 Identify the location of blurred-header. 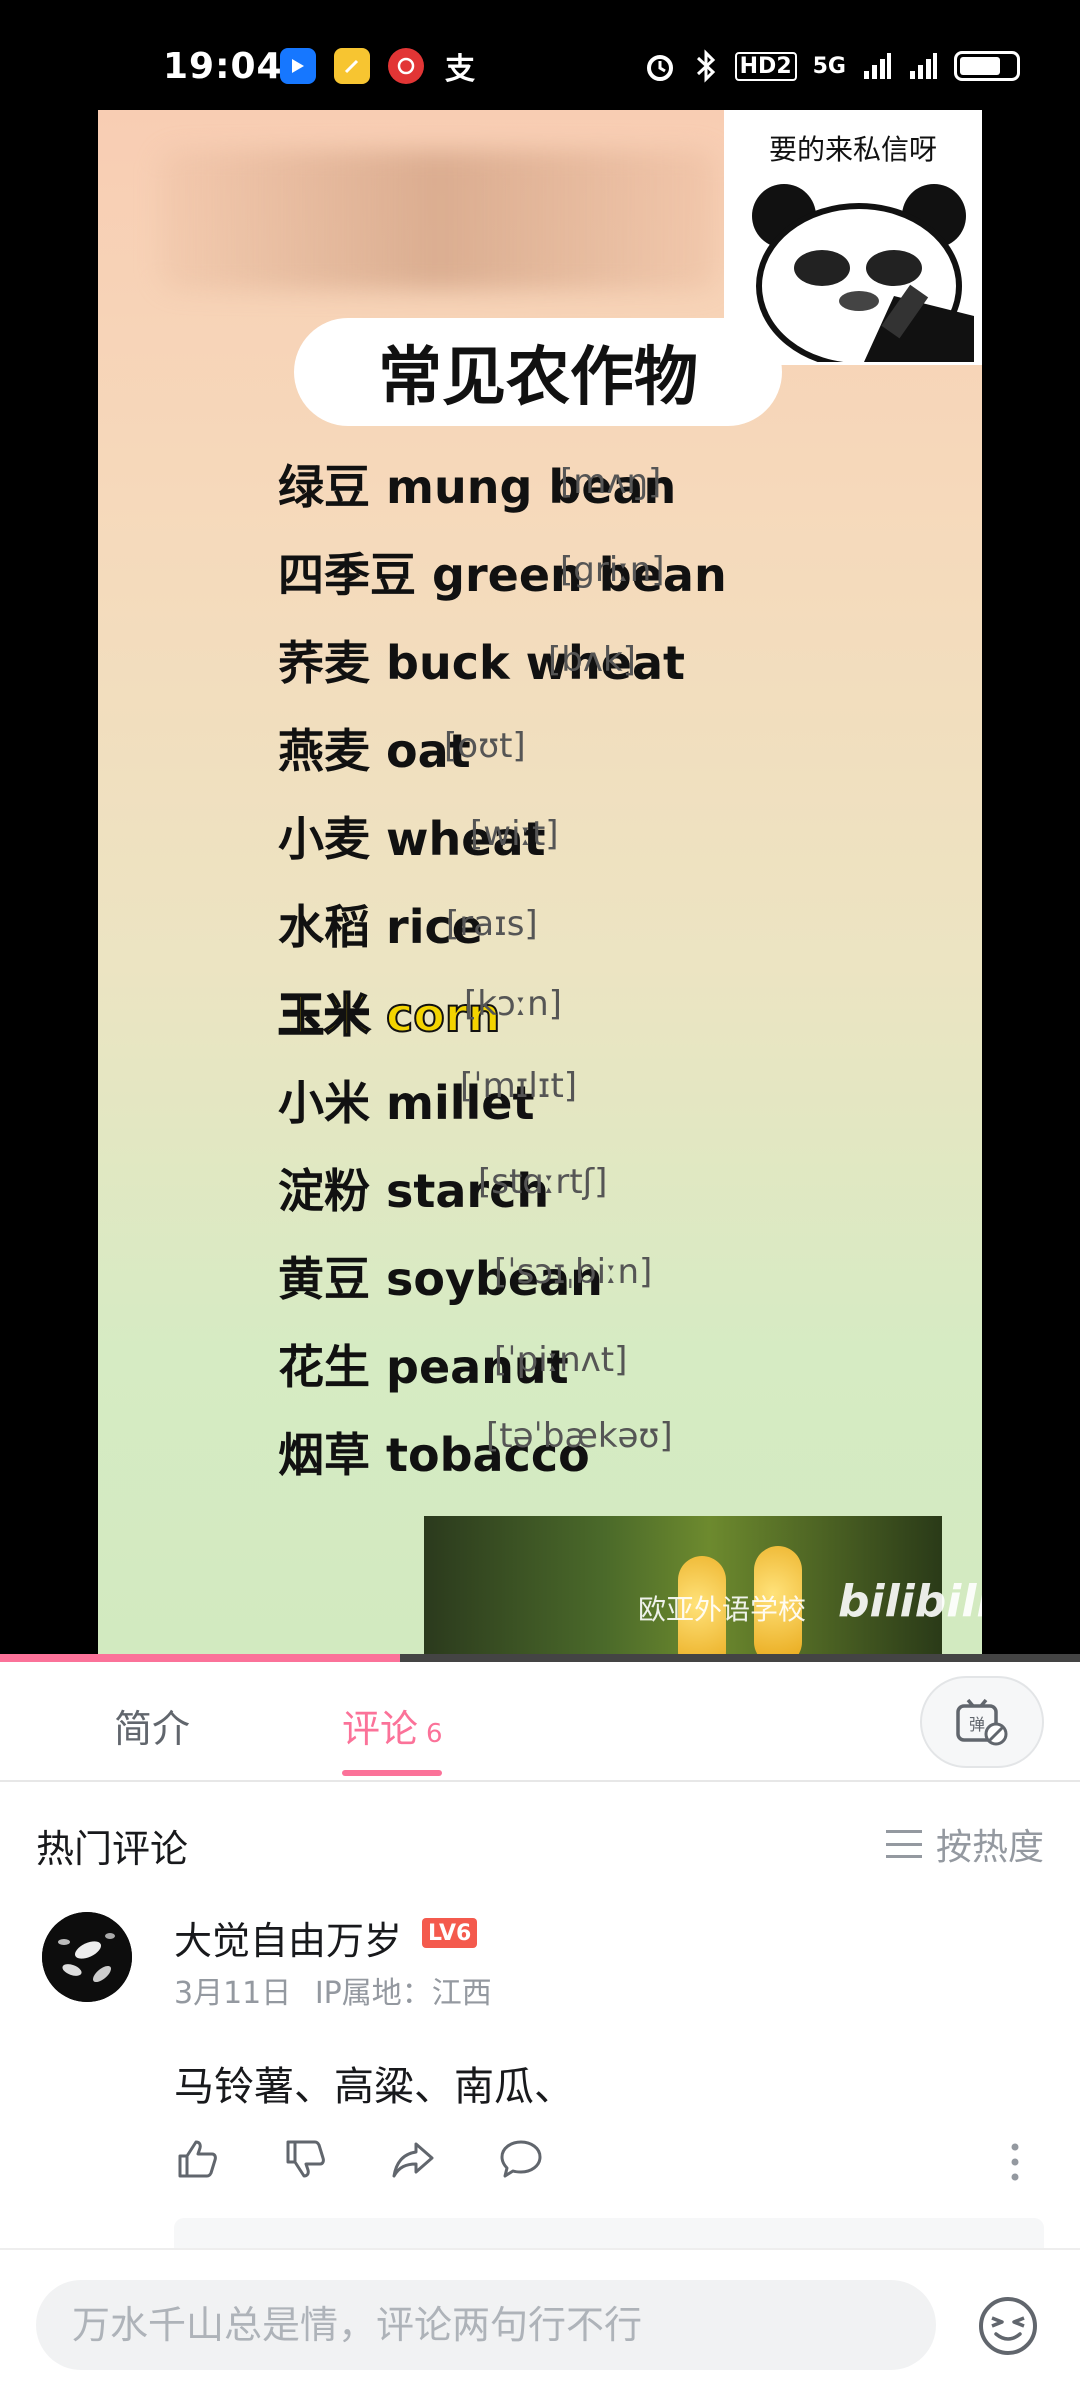
(438, 220).